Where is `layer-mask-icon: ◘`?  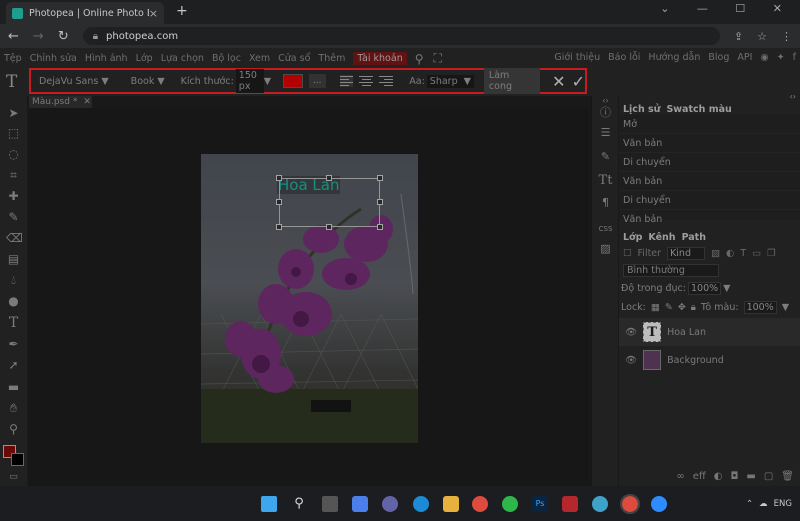
layer-mask-icon: ◘ is located at coordinates (734, 476).